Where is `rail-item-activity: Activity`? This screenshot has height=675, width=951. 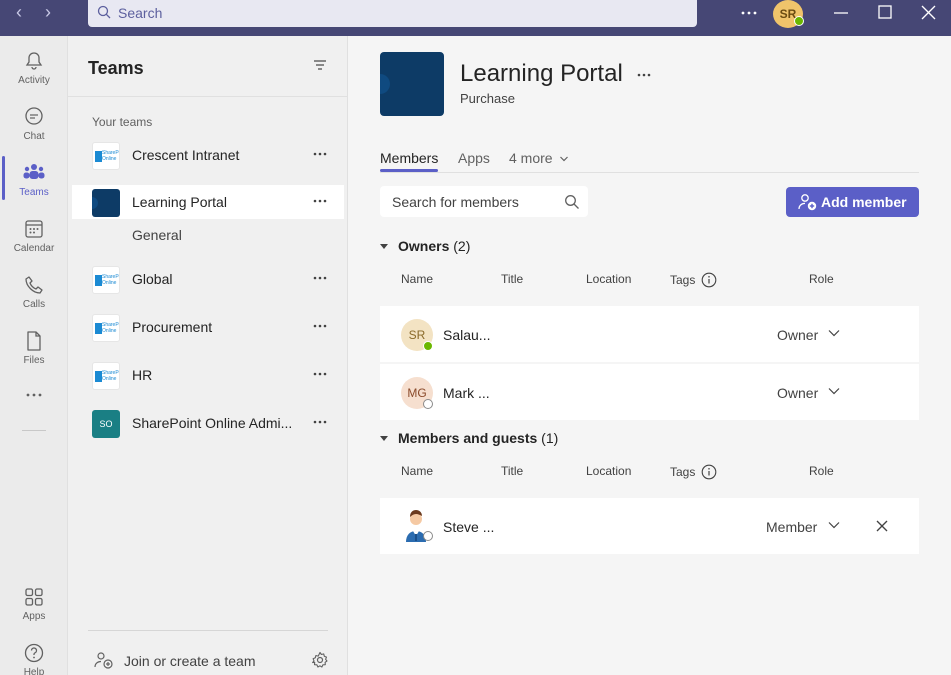 rail-item-activity: Activity is located at coordinates (34, 66).